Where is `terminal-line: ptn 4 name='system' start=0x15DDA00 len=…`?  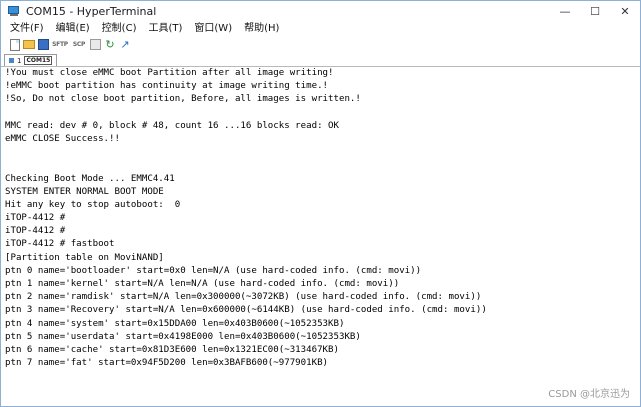
terminal-line: ptn 4 name='system' start=0x15DDA00 len=… is located at coordinates (175, 323).